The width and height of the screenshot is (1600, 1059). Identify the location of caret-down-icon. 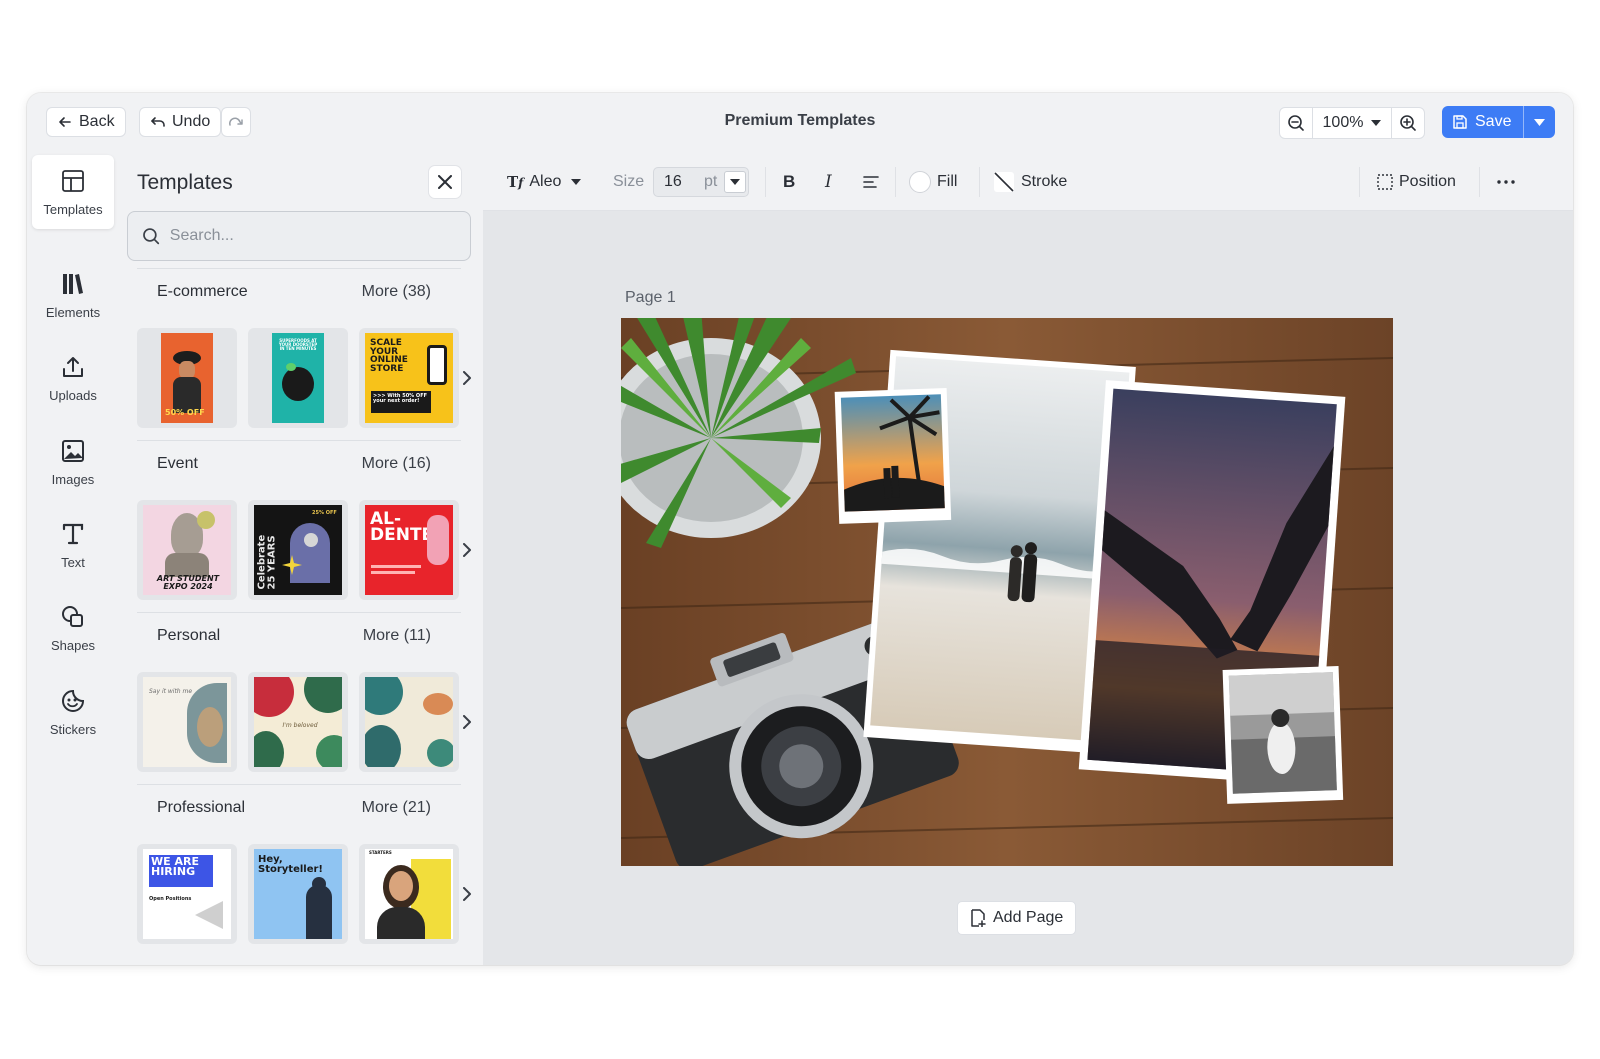
(735, 182).